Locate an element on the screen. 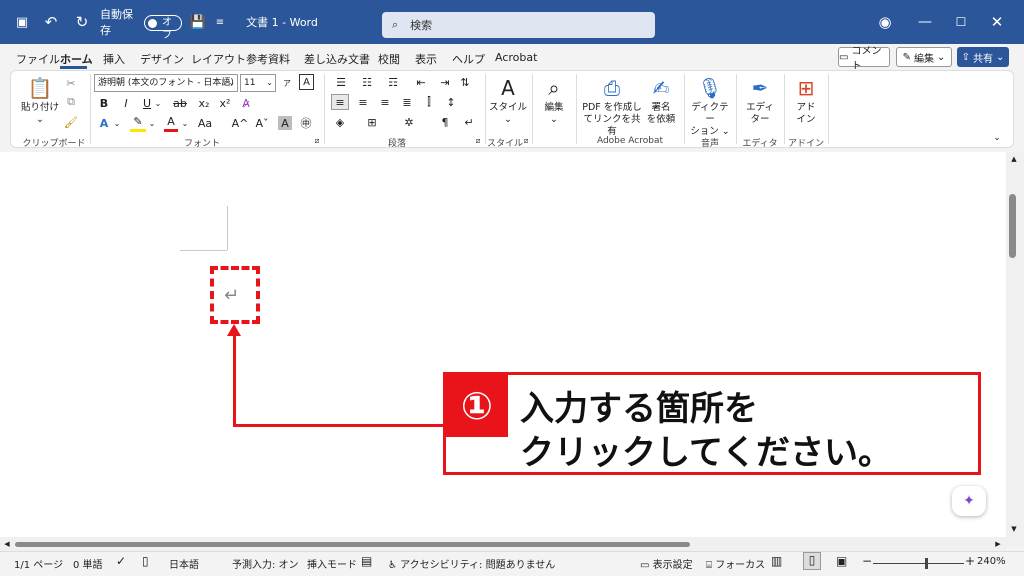 The image size is (1024, 576). proofing-icon: ✓ is located at coordinates (121, 561).